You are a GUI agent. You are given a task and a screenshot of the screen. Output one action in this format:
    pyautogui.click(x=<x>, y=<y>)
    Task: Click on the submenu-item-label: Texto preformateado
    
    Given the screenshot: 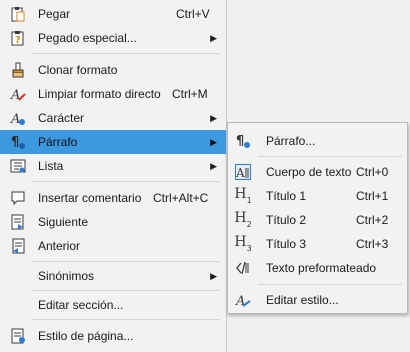 What is the action you would take?
    pyautogui.click(x=321, y=268)
    